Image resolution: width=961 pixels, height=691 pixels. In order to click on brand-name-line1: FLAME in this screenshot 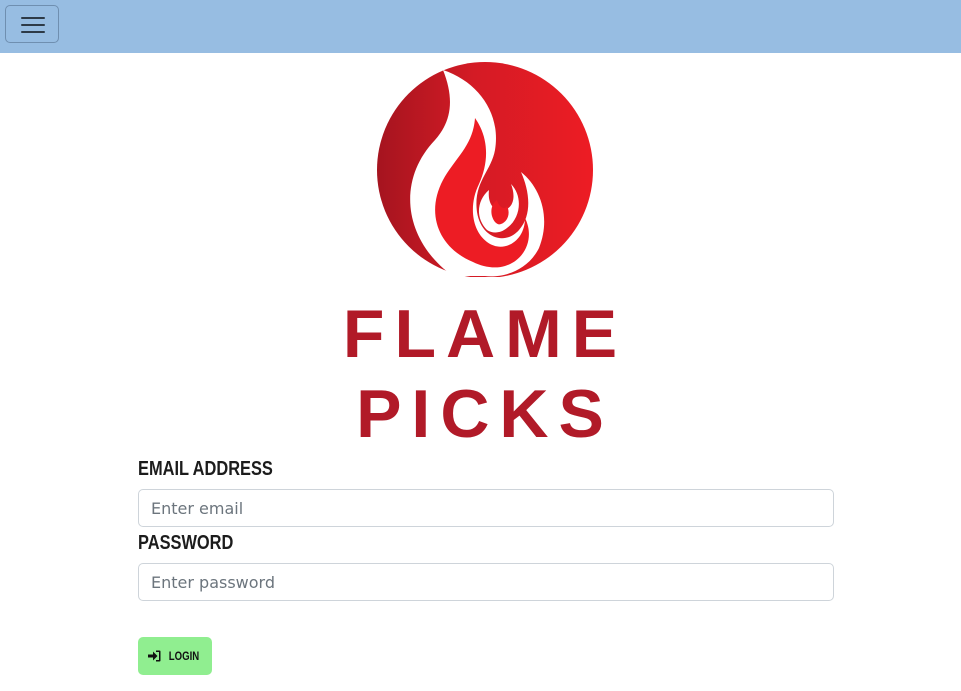, I will do `click(485, 334)`.